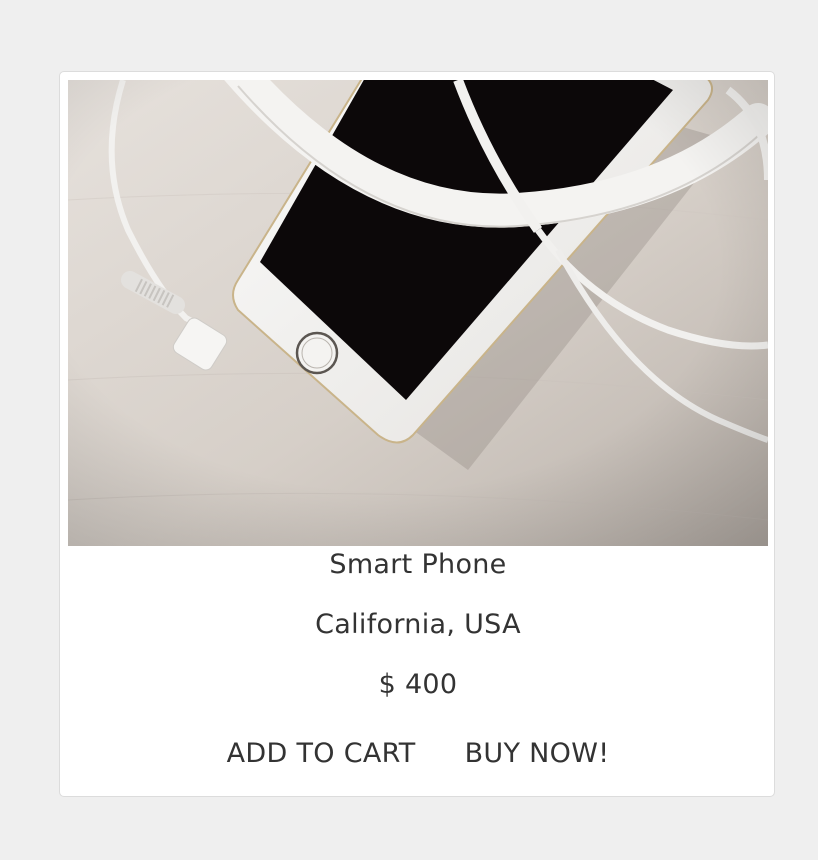 This screenshot has height=860, width=818. Describe the element at coordinates (418, 564) in the screenshot. I see `product-title: Smart Phone` at that location.